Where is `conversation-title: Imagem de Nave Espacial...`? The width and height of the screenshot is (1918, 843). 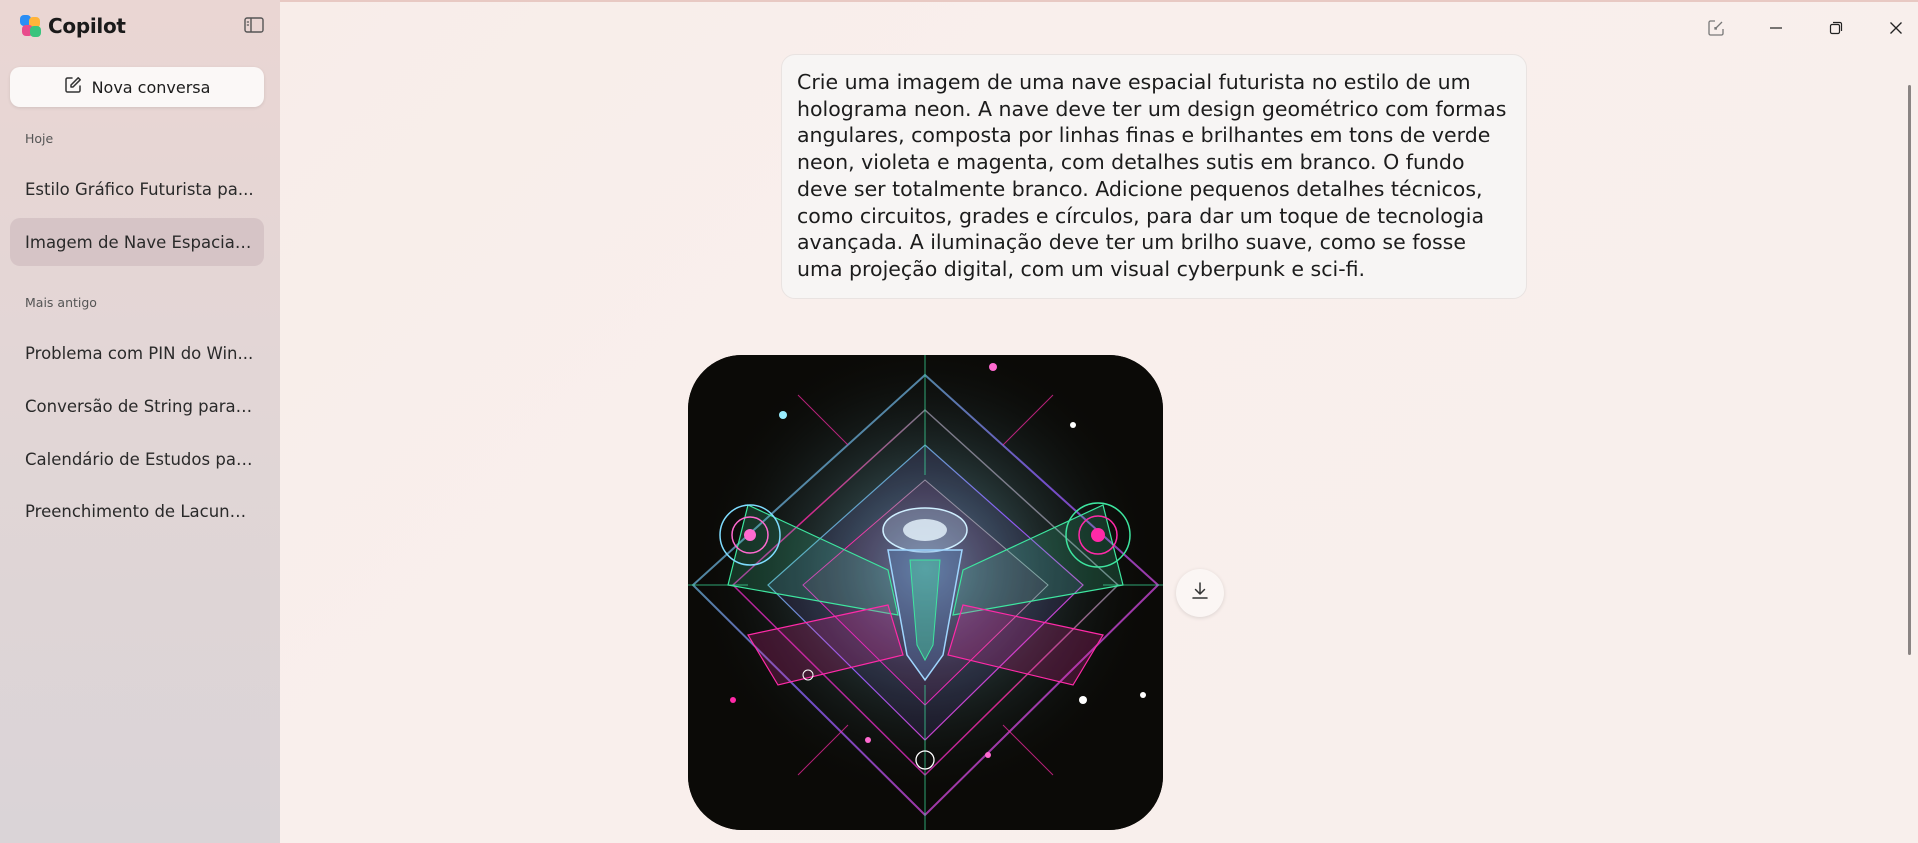
conversation-title: Imagem de Nave Espacial... is located at coordinates (140, 242).